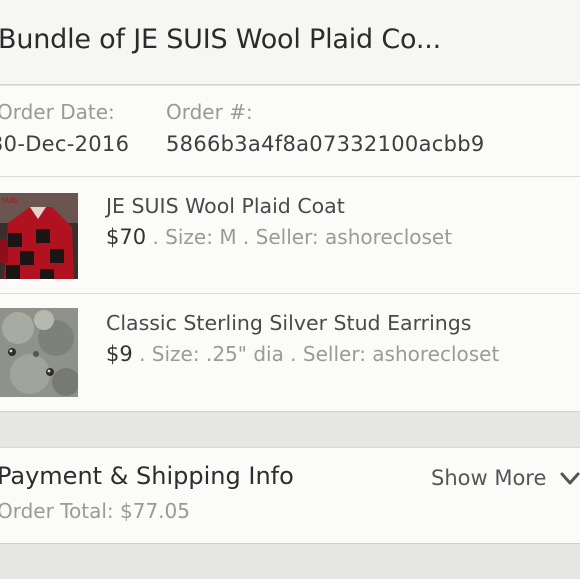 The height and width of the screenshot is (579, 580). I want to click on coat-image: SUIS, so click(39, 236).